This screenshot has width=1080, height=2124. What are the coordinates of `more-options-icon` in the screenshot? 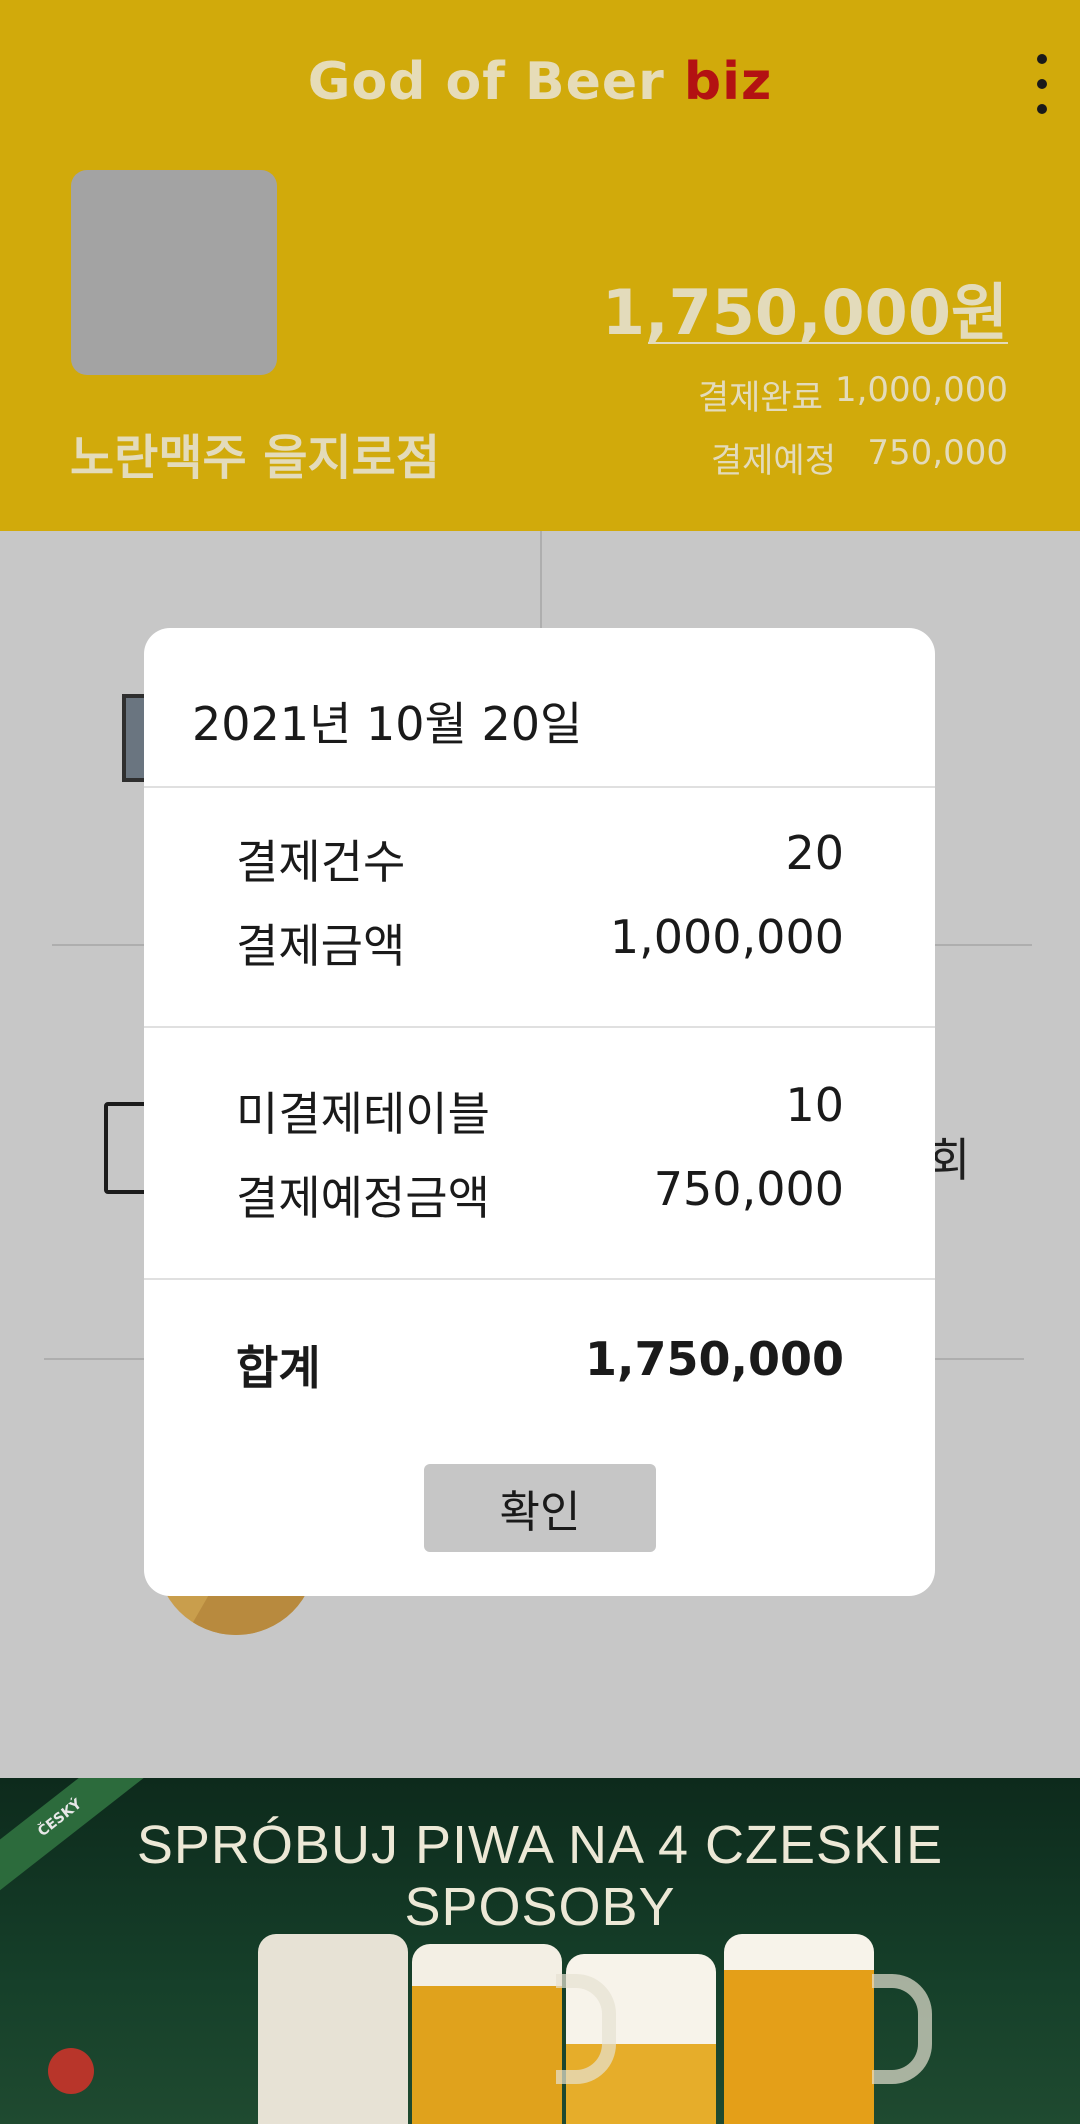 It's located at (1042, 84).